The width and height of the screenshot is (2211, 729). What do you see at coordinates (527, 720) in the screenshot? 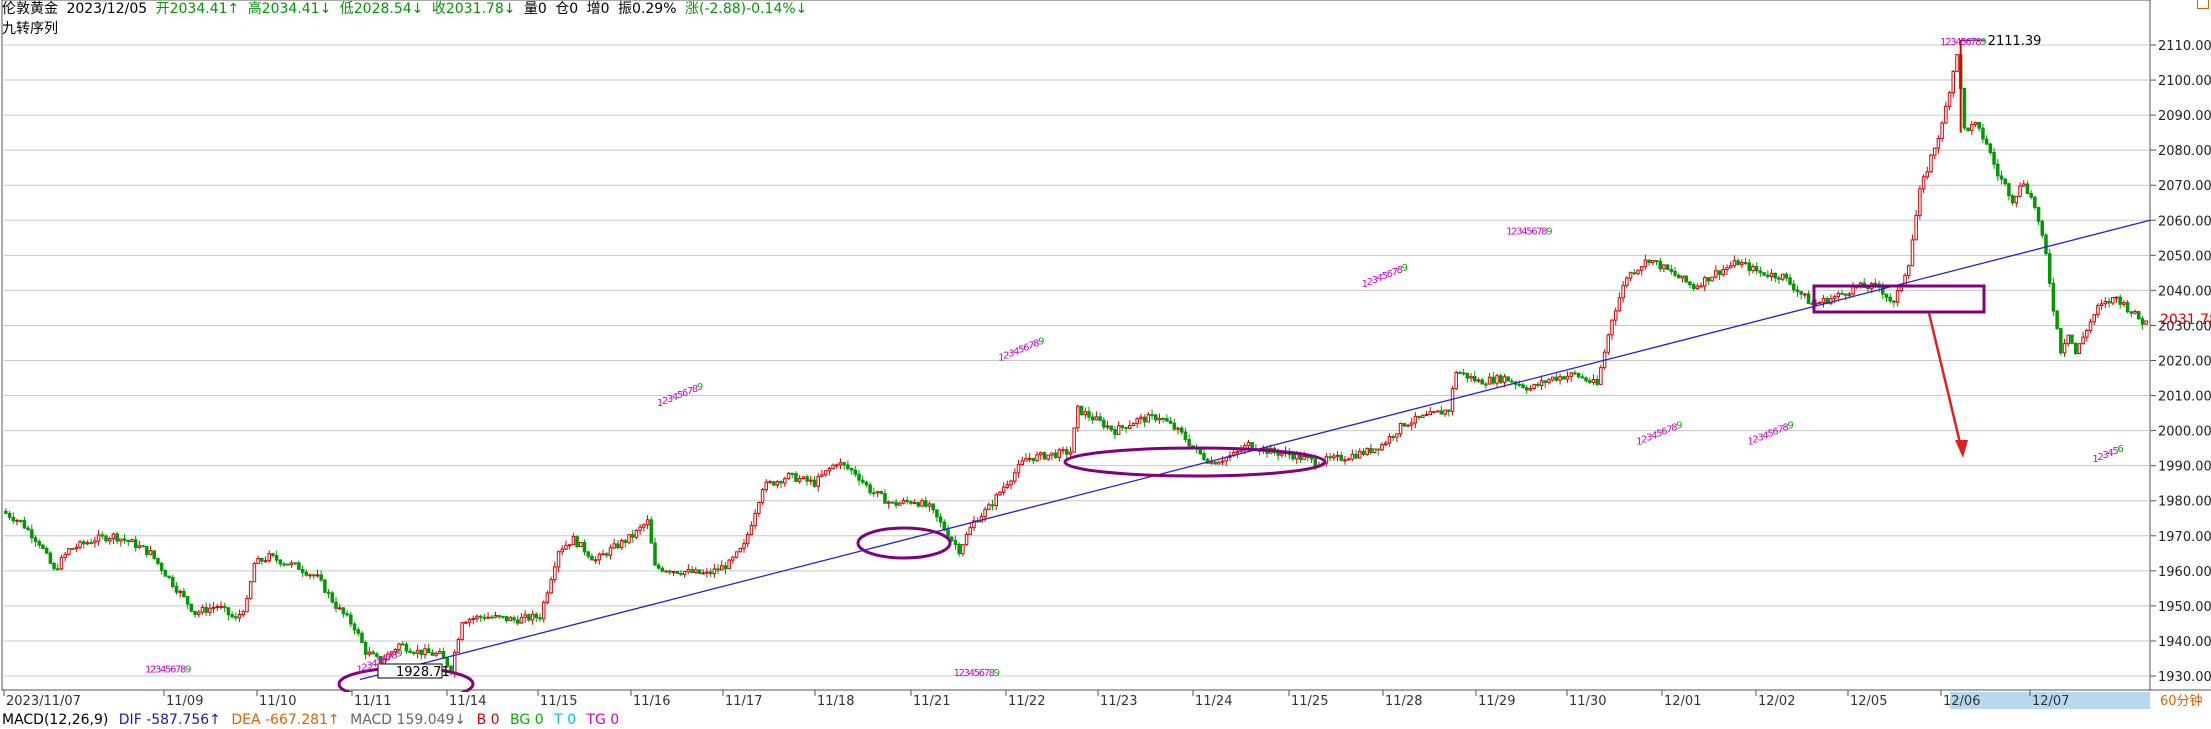
I see `macd-bg: BG 0` at bounding box center [527, 720].